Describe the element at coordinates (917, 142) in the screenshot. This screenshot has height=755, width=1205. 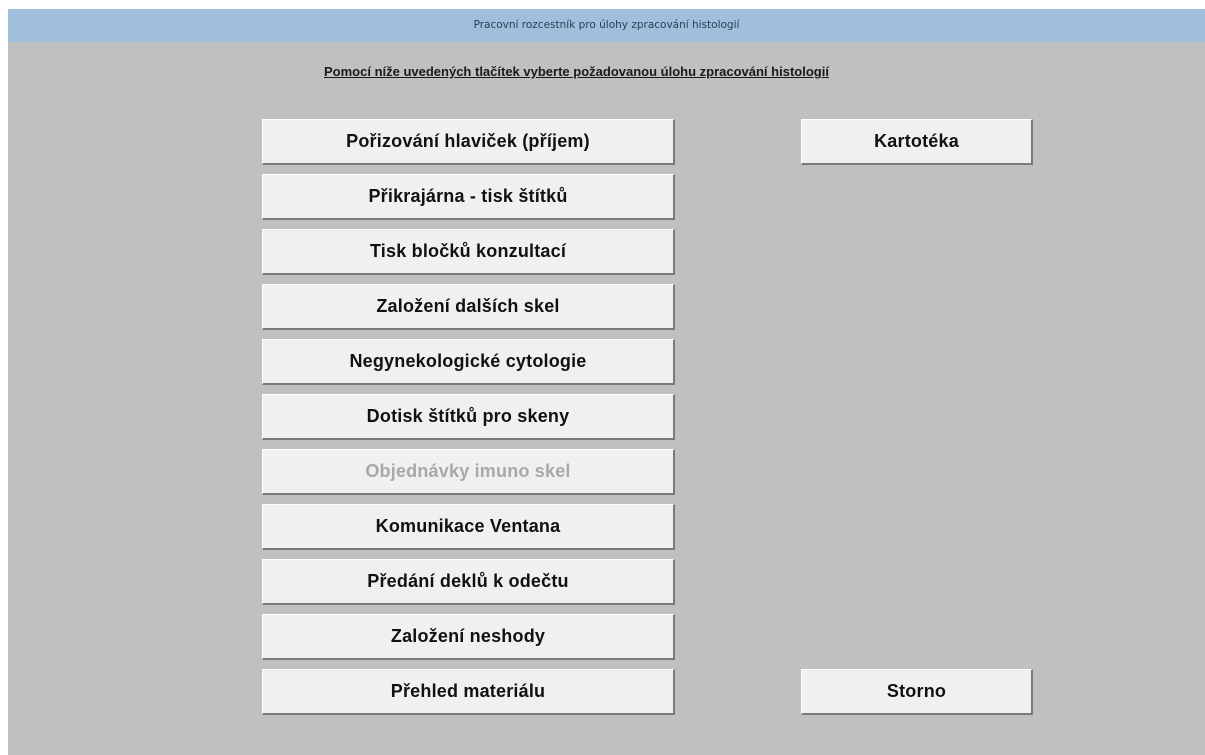
I see `kartoteka-button: Kartotéka` at that location.